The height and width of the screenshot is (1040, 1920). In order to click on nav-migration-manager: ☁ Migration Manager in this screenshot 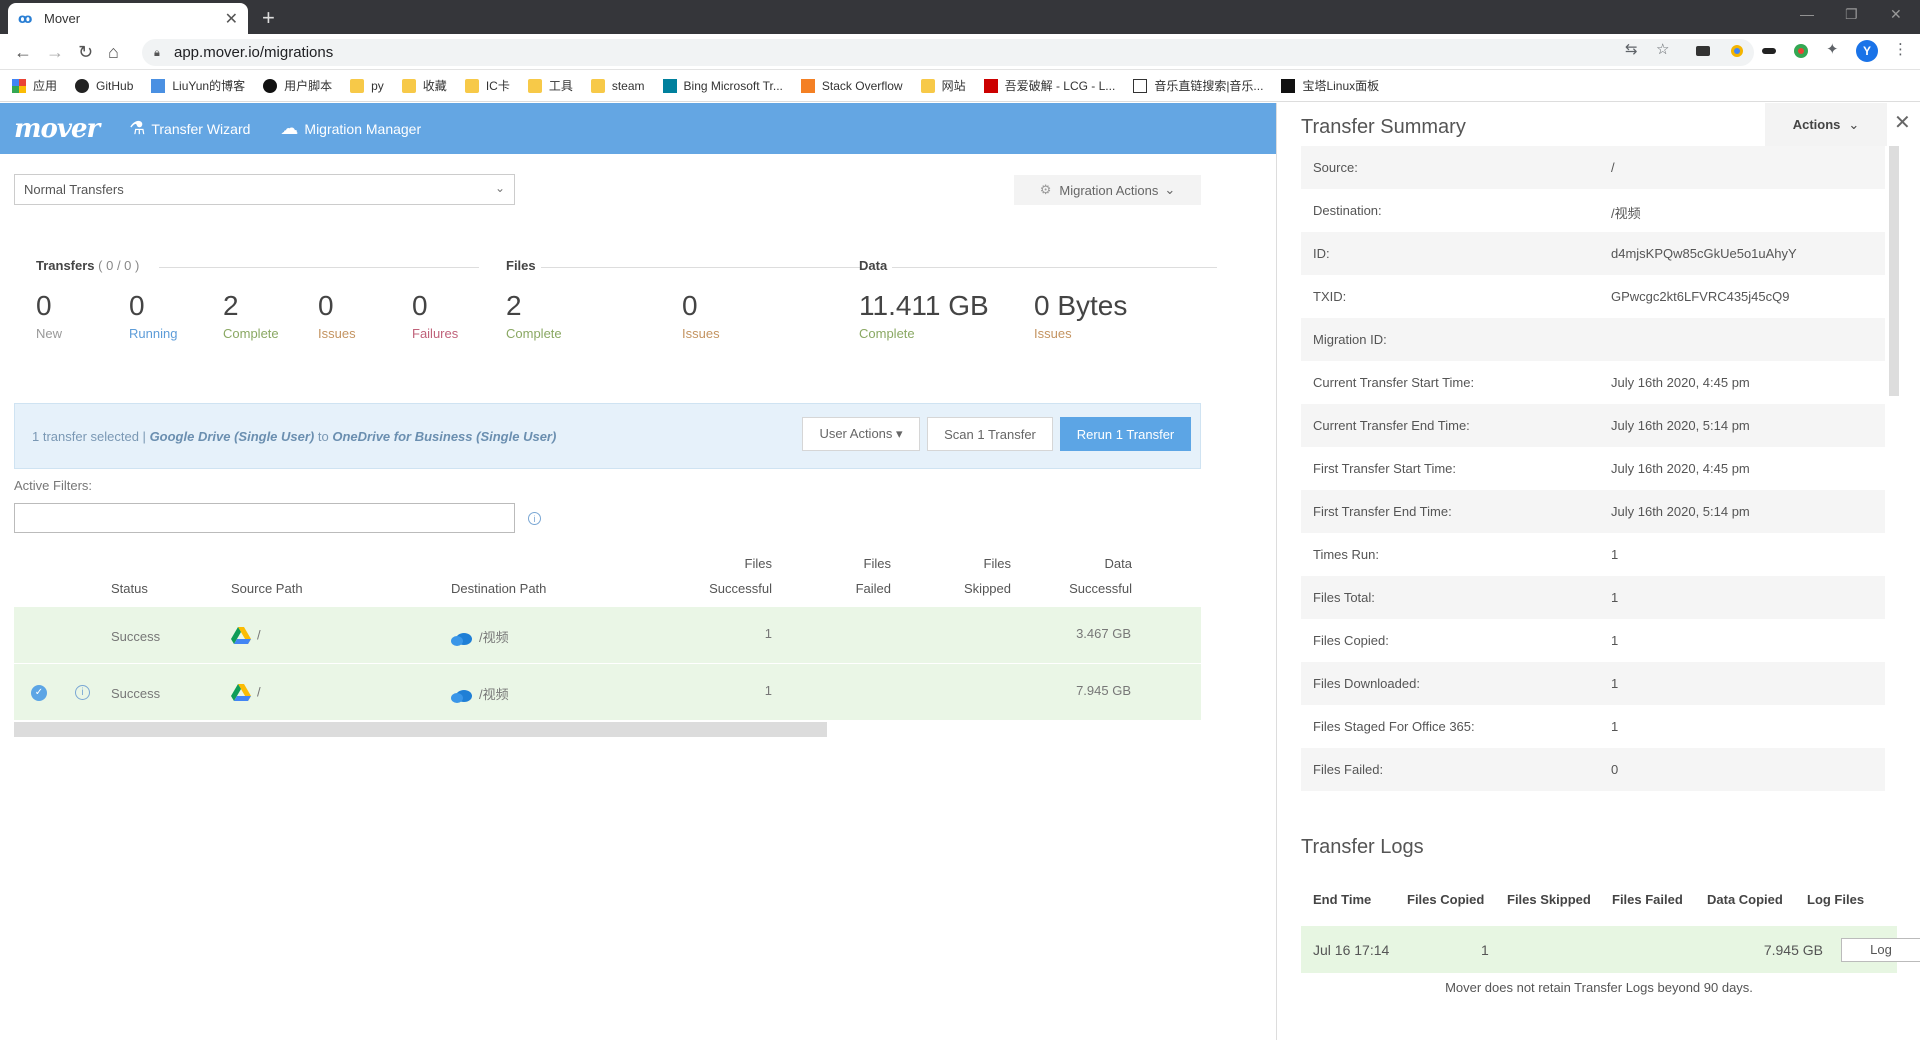, I will do `click(350, 128)`.